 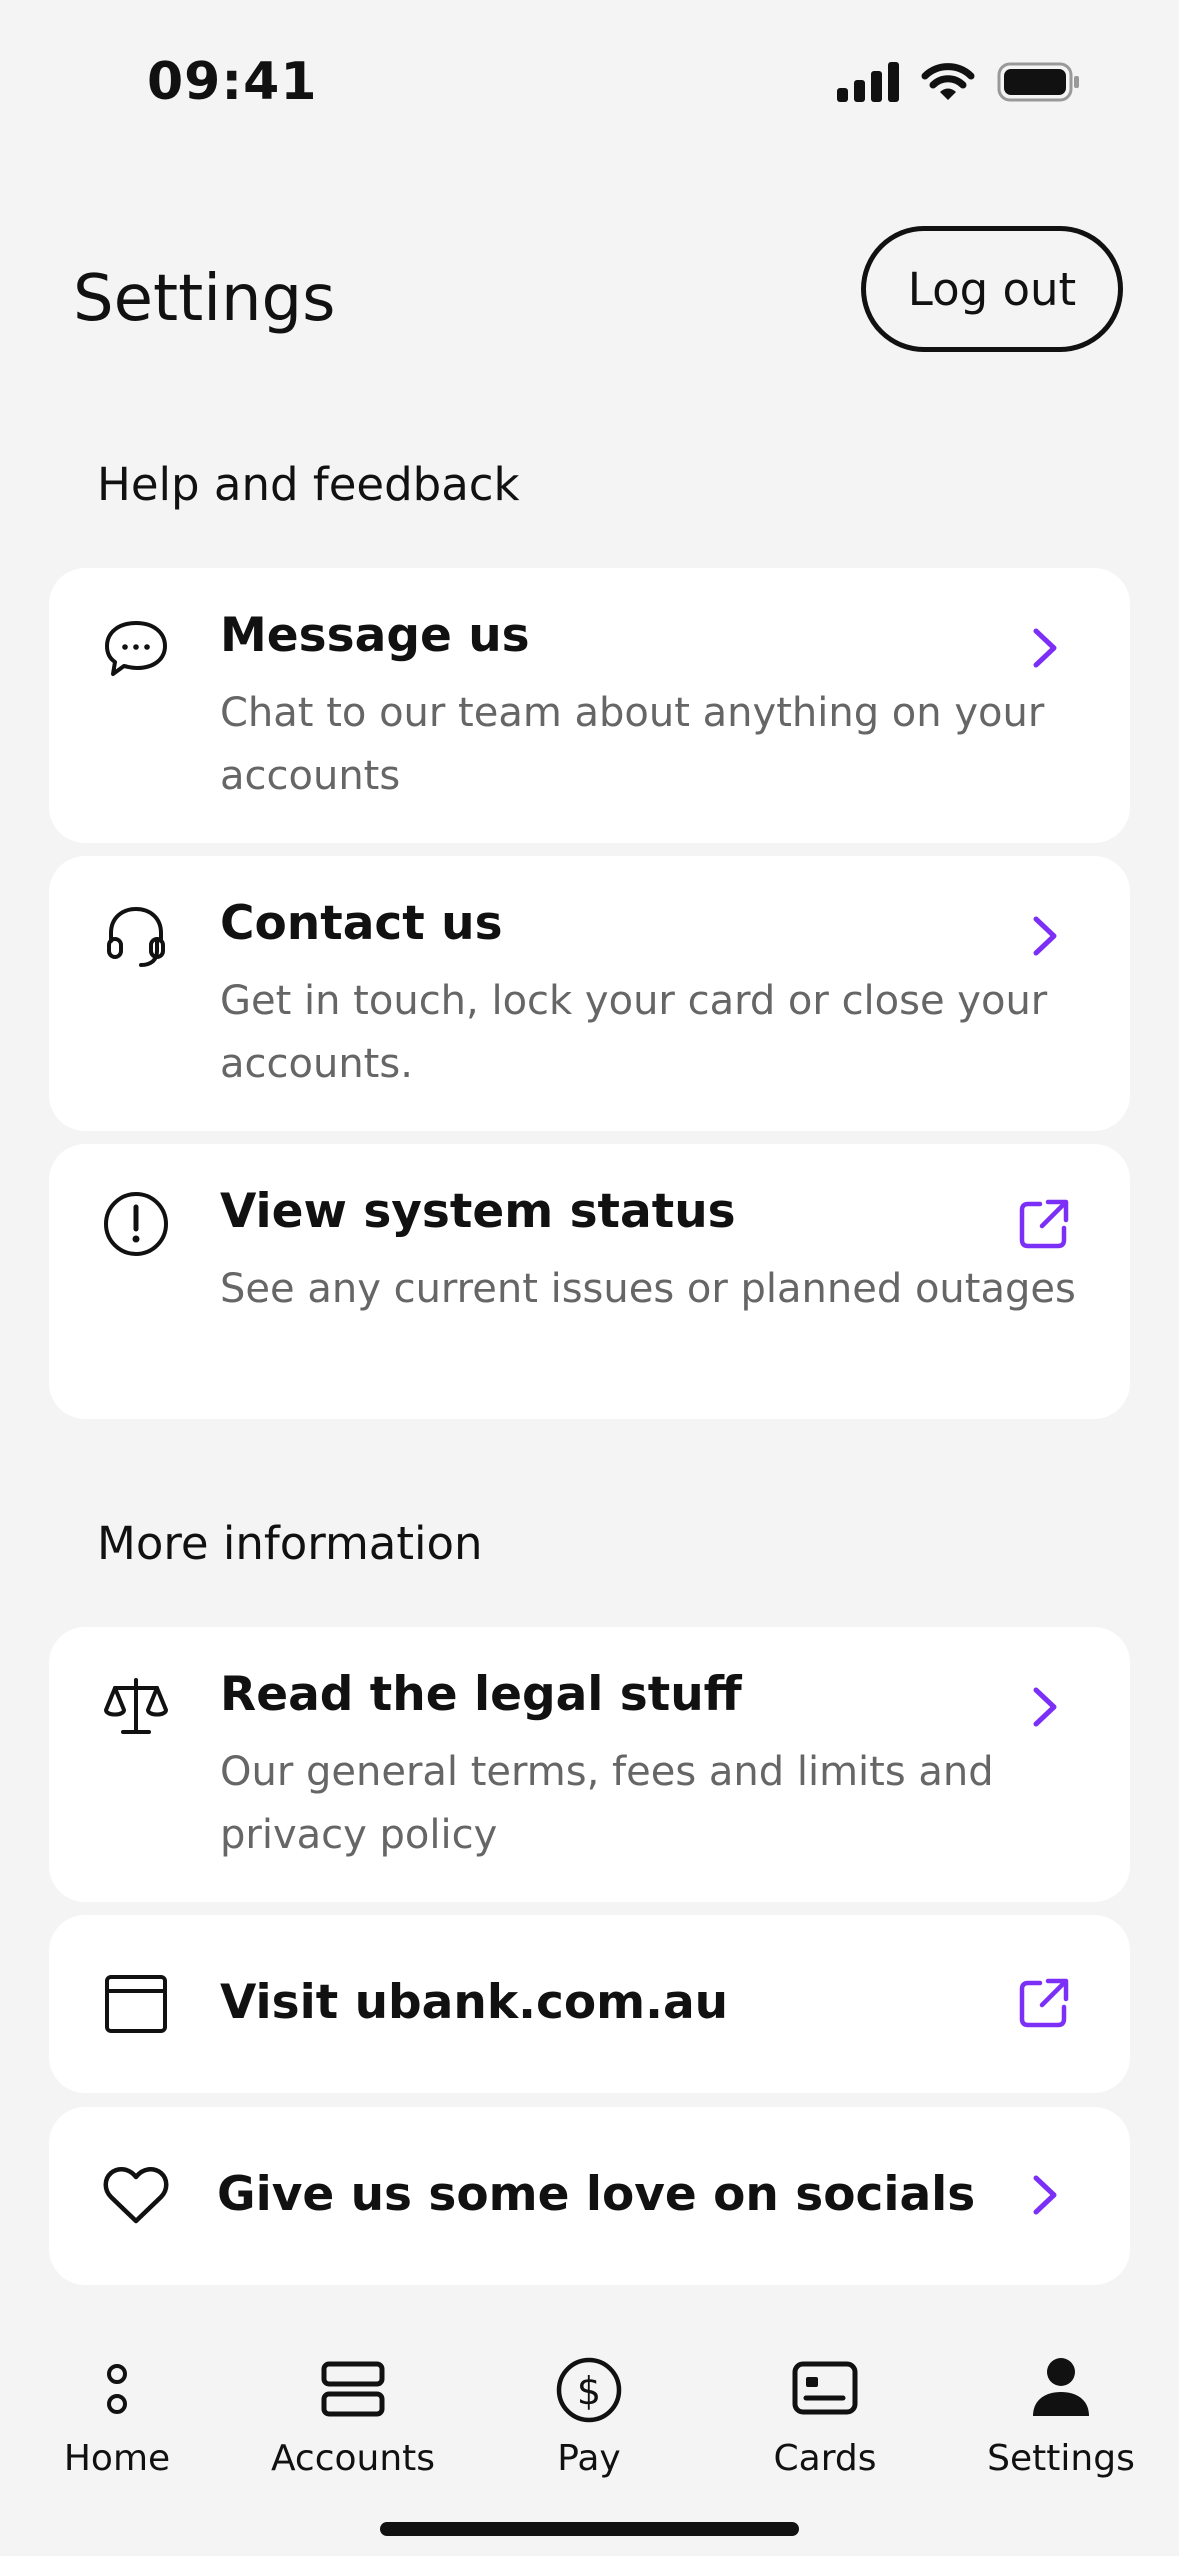 I want to click on alert-circle-icon, so click(x=136, y=1224).